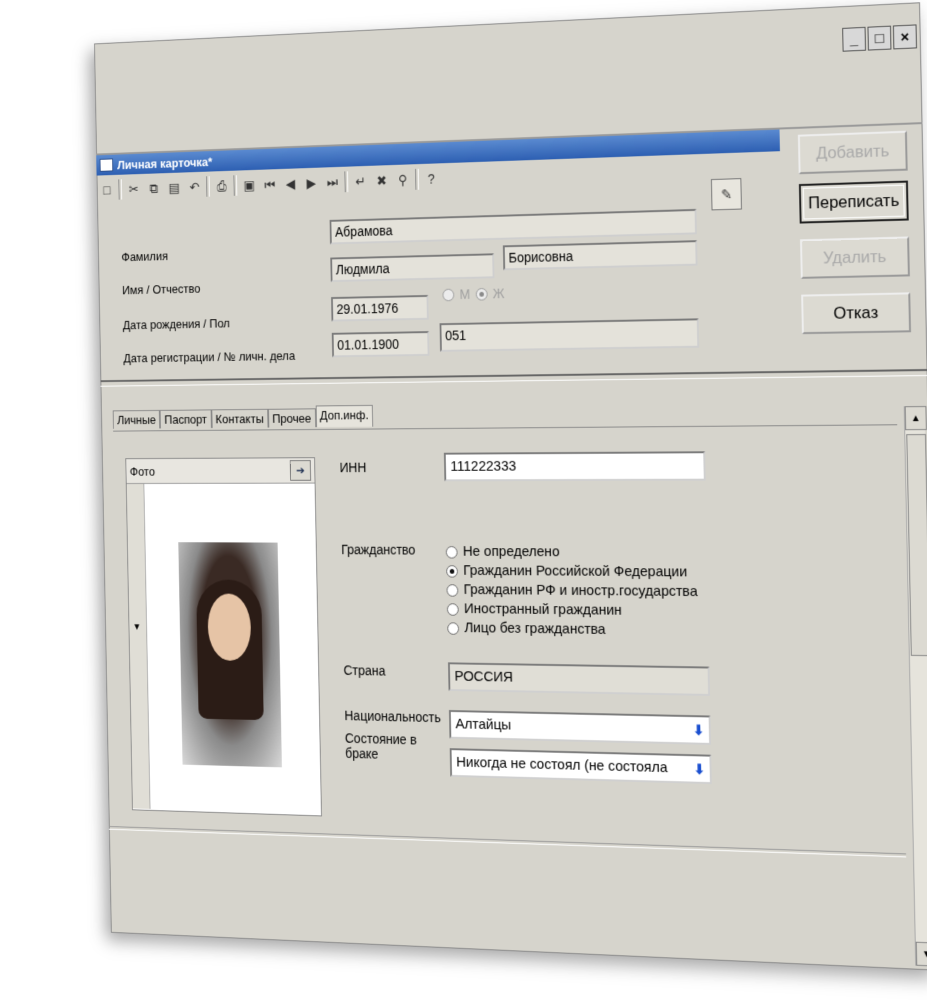  What do you see at coordinates (854, 39) in the screenshot?
I see `minimize-button: _` at bounding box center [854, 39].